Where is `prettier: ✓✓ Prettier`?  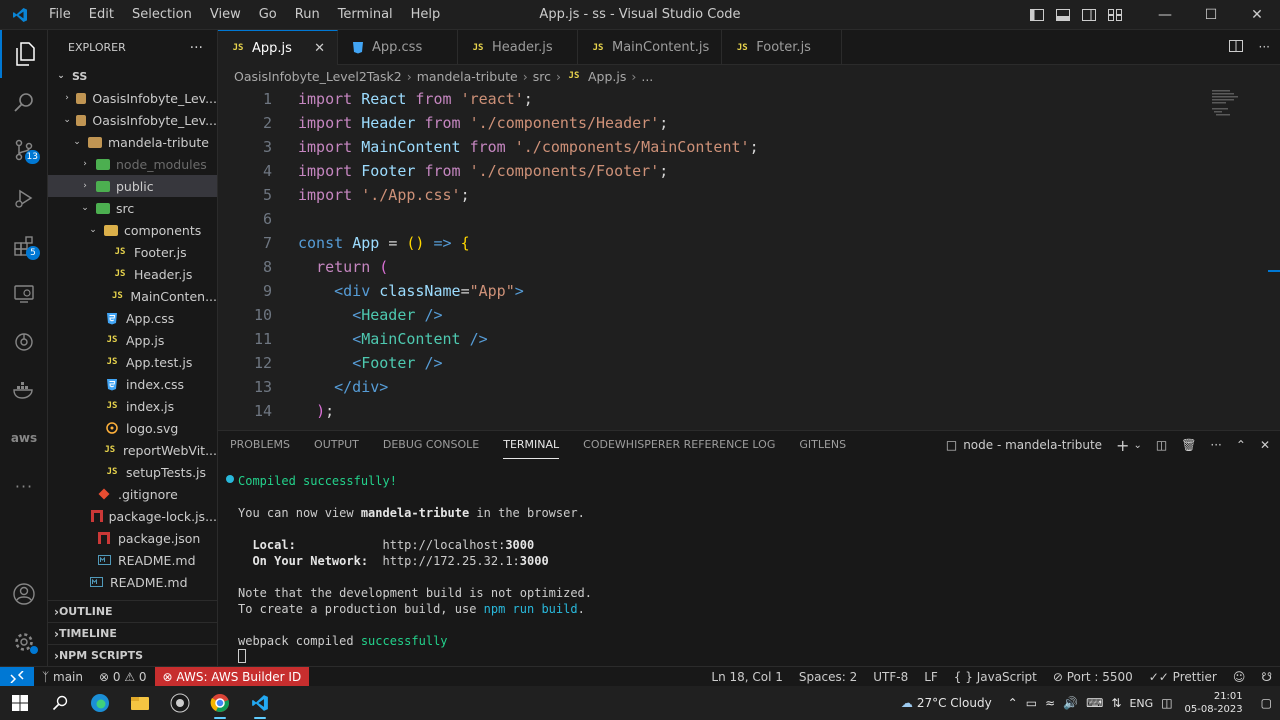 prettier: ✓✓ Prettier is located at coordinates (1183, 677).